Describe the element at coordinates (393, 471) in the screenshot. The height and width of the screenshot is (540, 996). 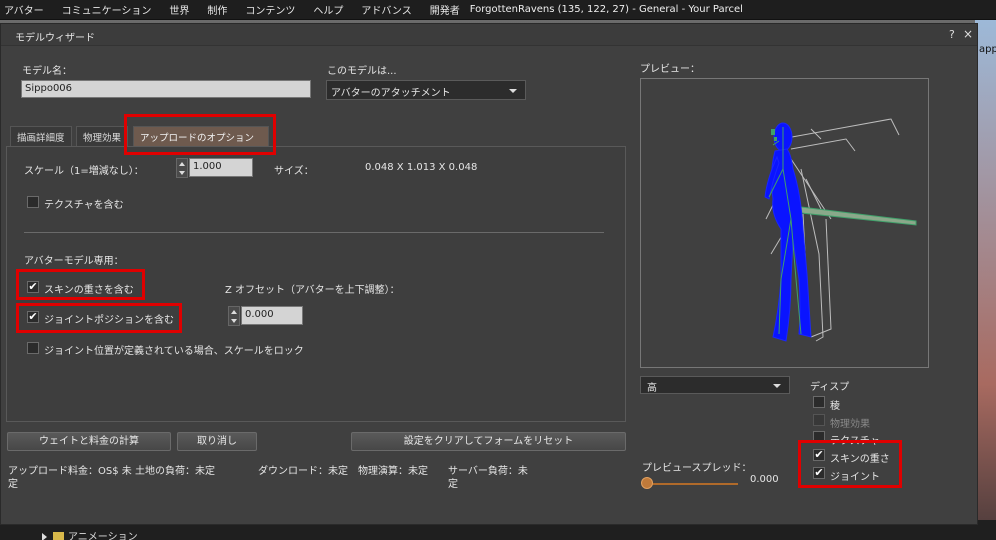
I see `physics-status: 物理演算：未定` at that location.